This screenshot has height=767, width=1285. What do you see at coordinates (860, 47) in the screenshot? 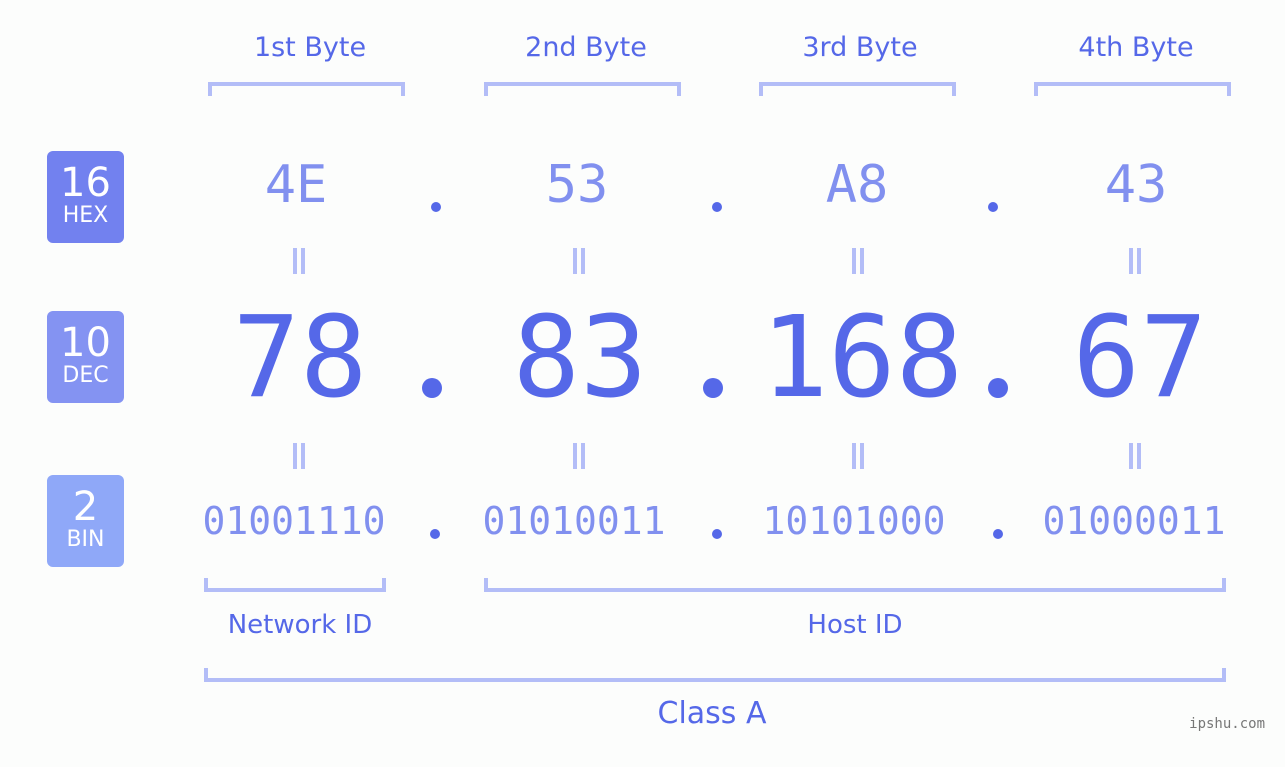
I see `byte-label-3: 3rd Byte` at bounding box center [860, 47].